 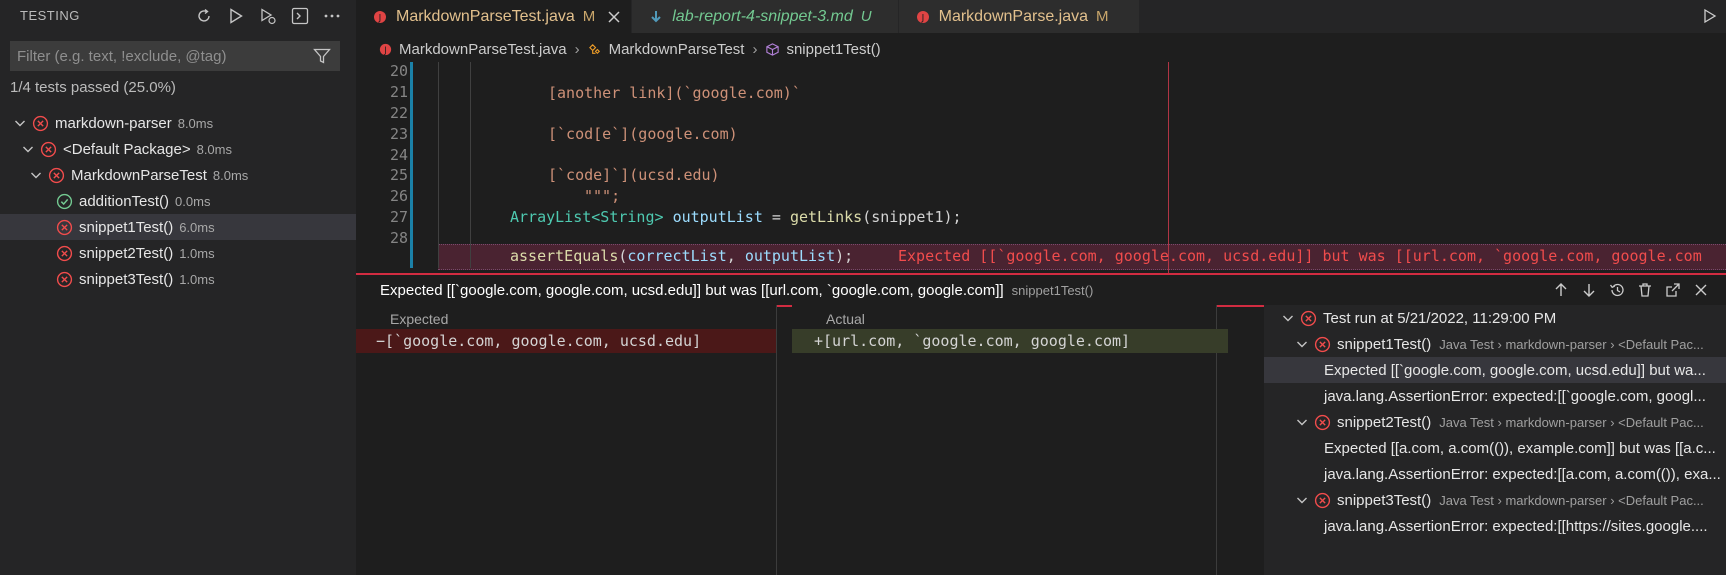 What do you see at coordinates (300, 16) in the screenshot?
I see `terminal-icon` at bounding box center [300, 16].